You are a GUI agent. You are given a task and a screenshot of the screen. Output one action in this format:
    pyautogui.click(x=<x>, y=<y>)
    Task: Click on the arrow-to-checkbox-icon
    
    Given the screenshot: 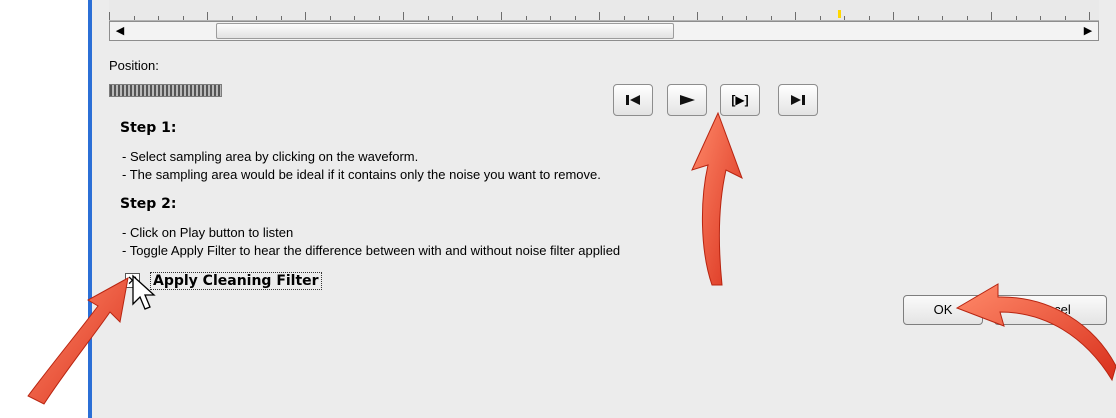 What is the action you would take?
    pyautogui.click(x=78, y=341)
    